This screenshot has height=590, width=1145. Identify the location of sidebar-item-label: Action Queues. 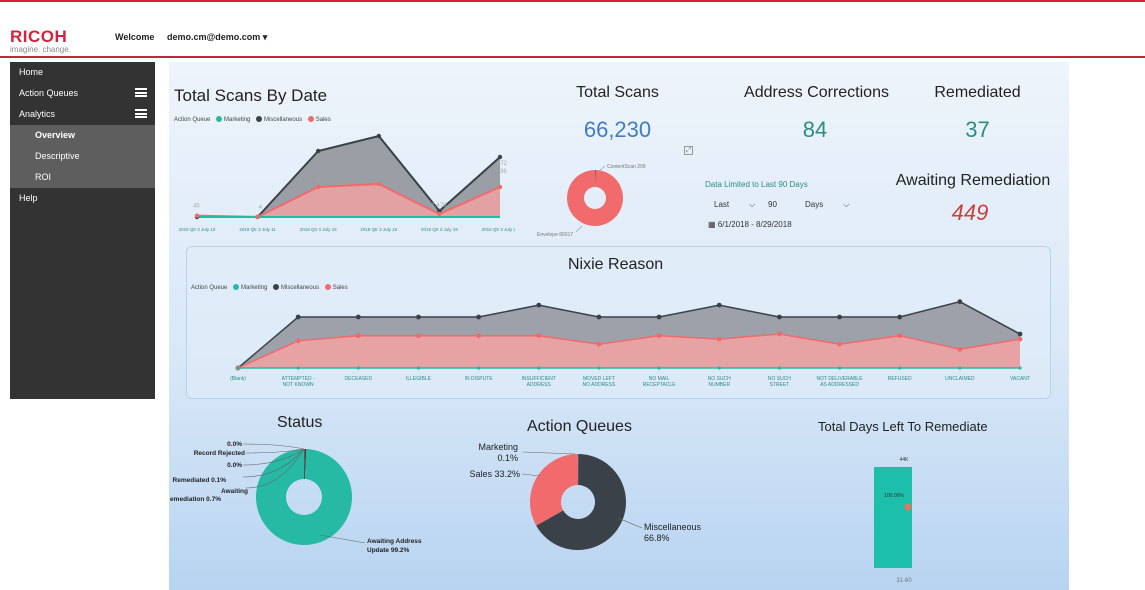
(49, 93).